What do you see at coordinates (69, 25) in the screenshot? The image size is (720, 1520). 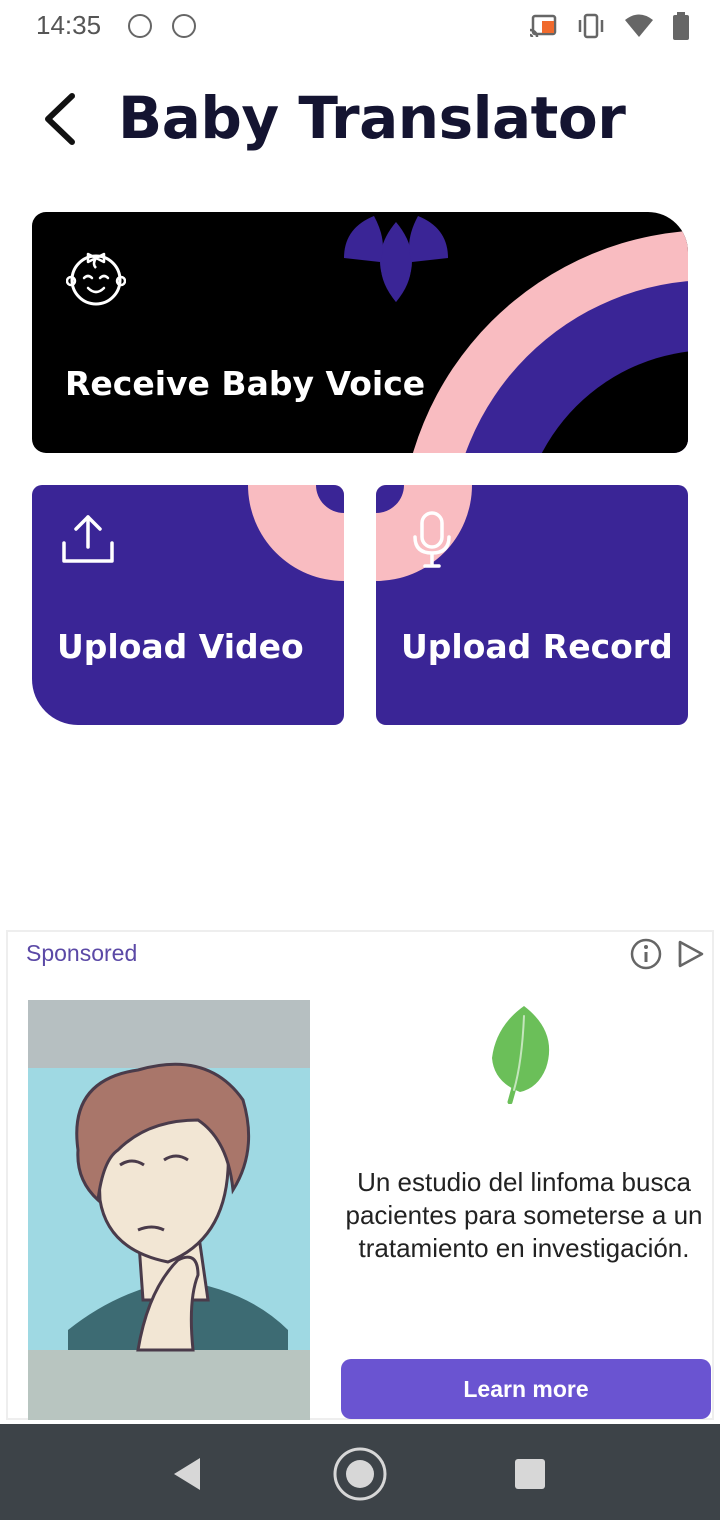 I see `status-time: 14:35` at bounding box center [69, 25].